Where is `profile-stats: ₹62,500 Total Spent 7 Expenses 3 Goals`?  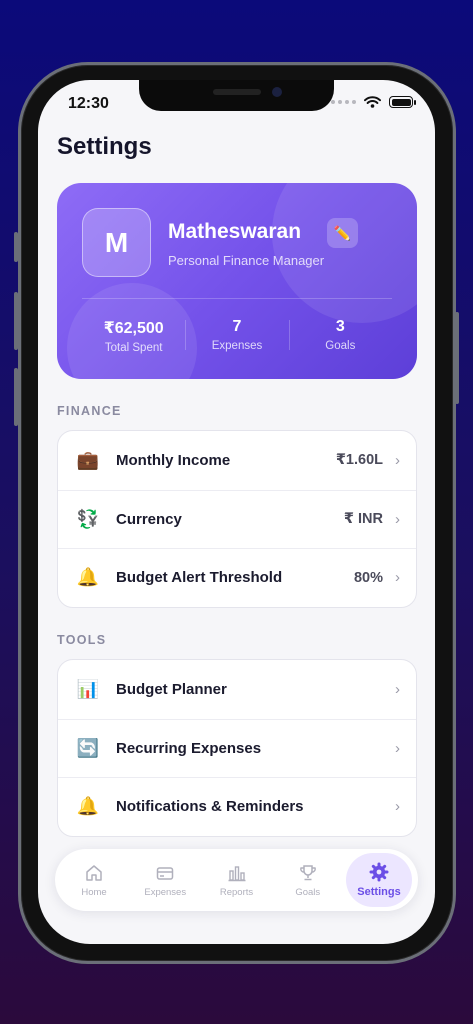
profile-stats: ₹62,500 Total Spent 7 Expenses 3 Goals is located at coordinates (237, 336).